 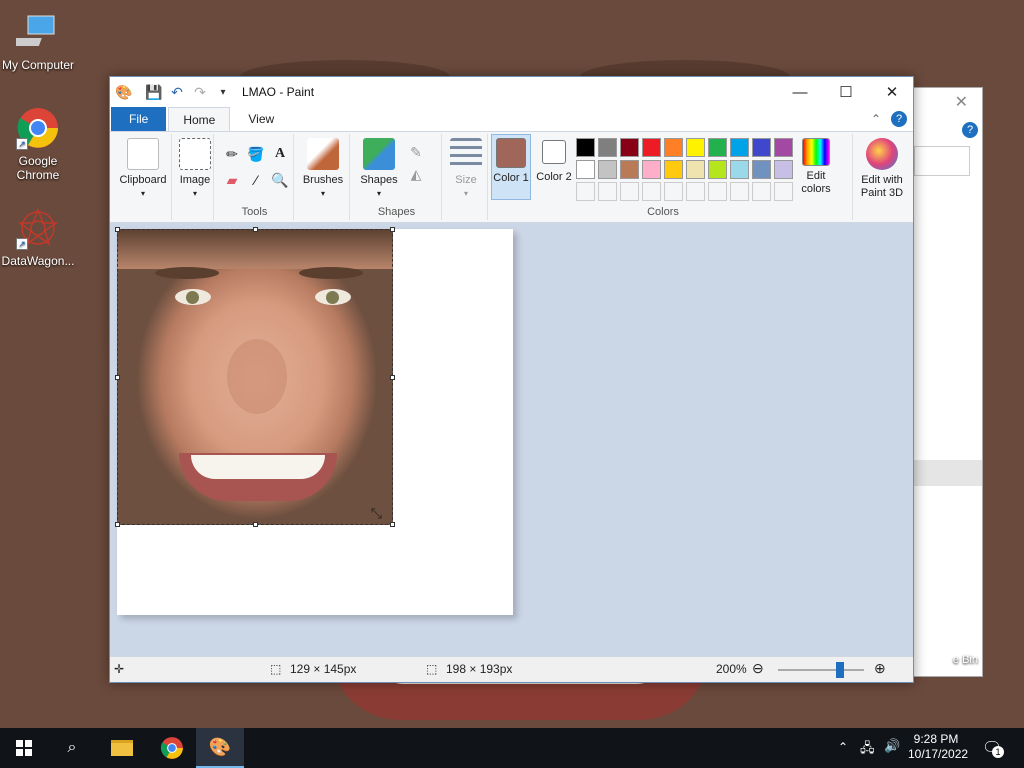 I want to click on text-icon: A, so click(x=280, y=154).